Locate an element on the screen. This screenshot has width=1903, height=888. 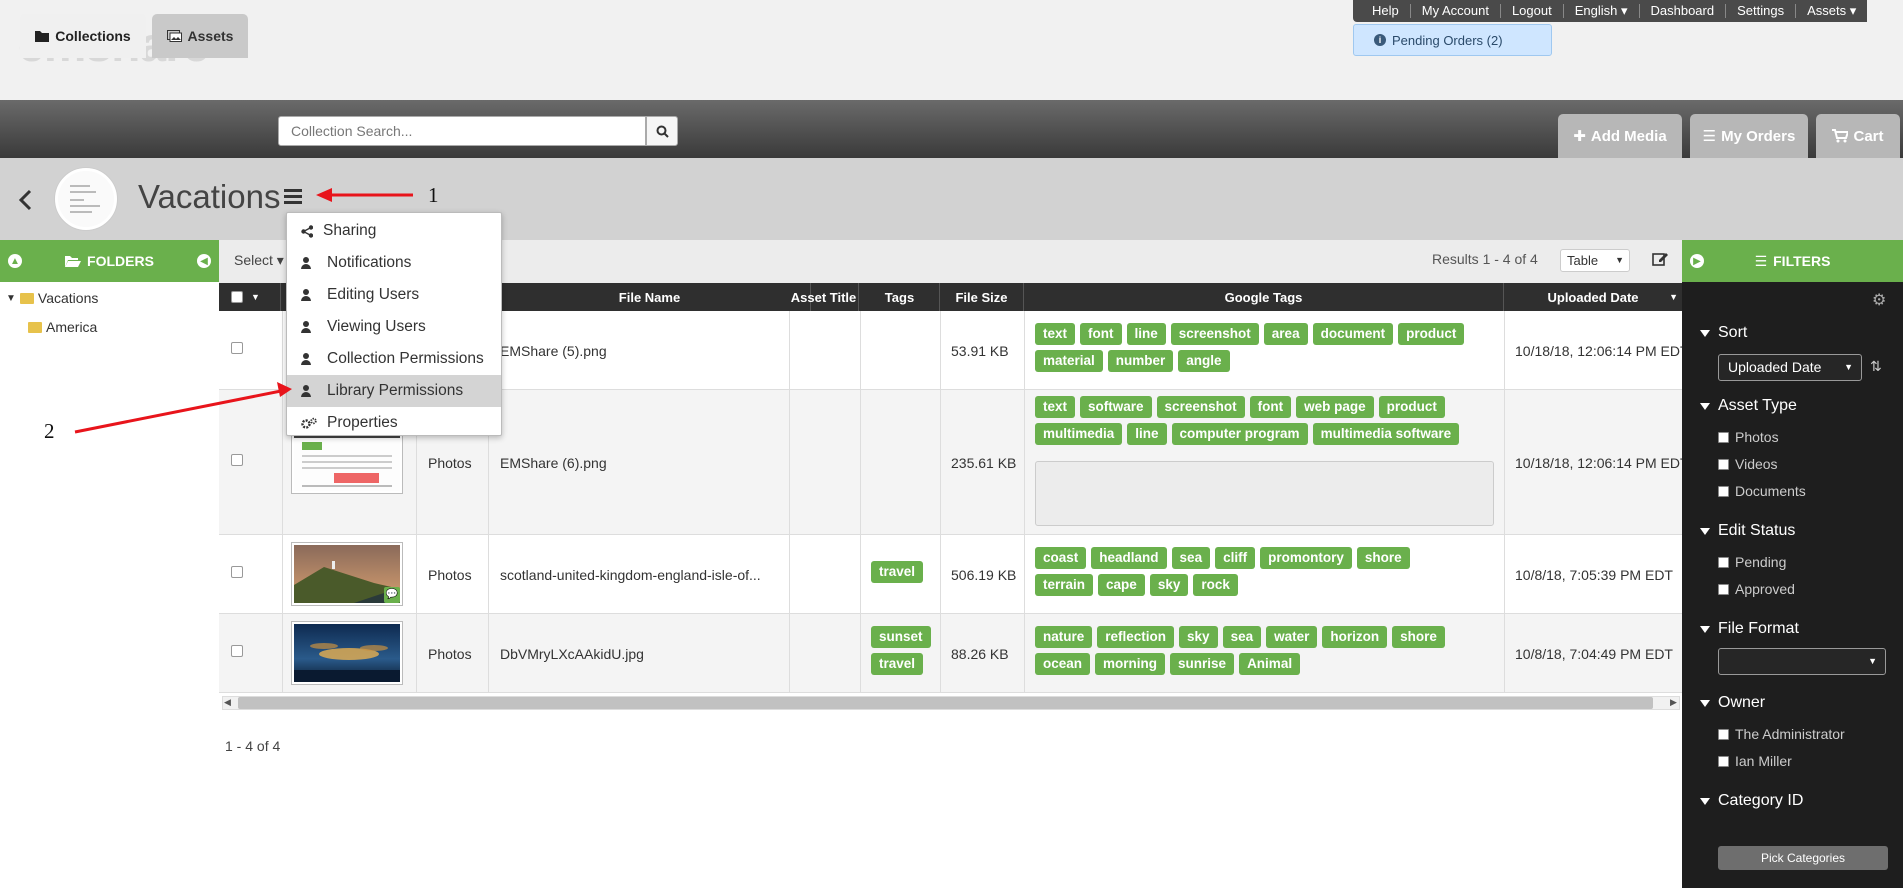
filter-option-documents: Documents is located at coordinates (1762, 491).